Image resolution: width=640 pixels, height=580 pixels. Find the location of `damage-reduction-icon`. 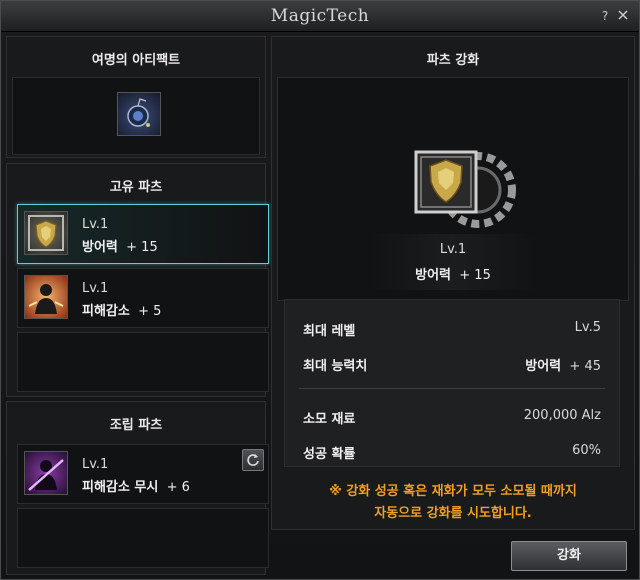

damage-reduction-icon is located at coordinates (46, 297).